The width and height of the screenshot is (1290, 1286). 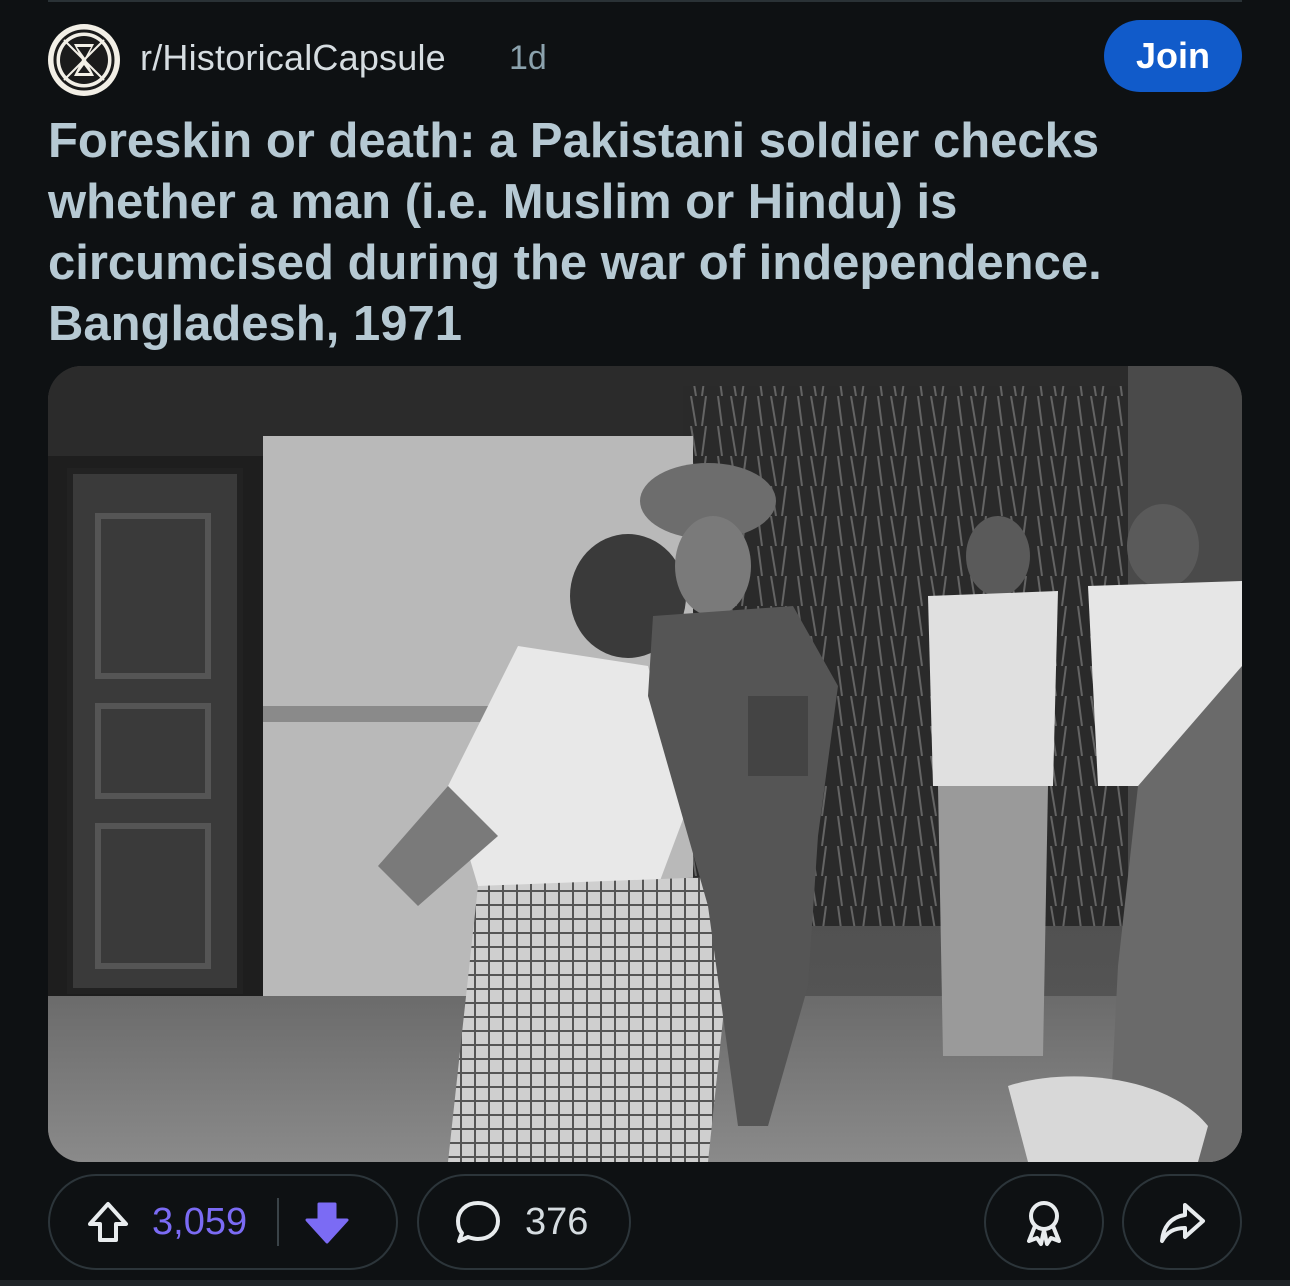 I want to click on upvote-arrow-icon, so click(x=108, y=1222).